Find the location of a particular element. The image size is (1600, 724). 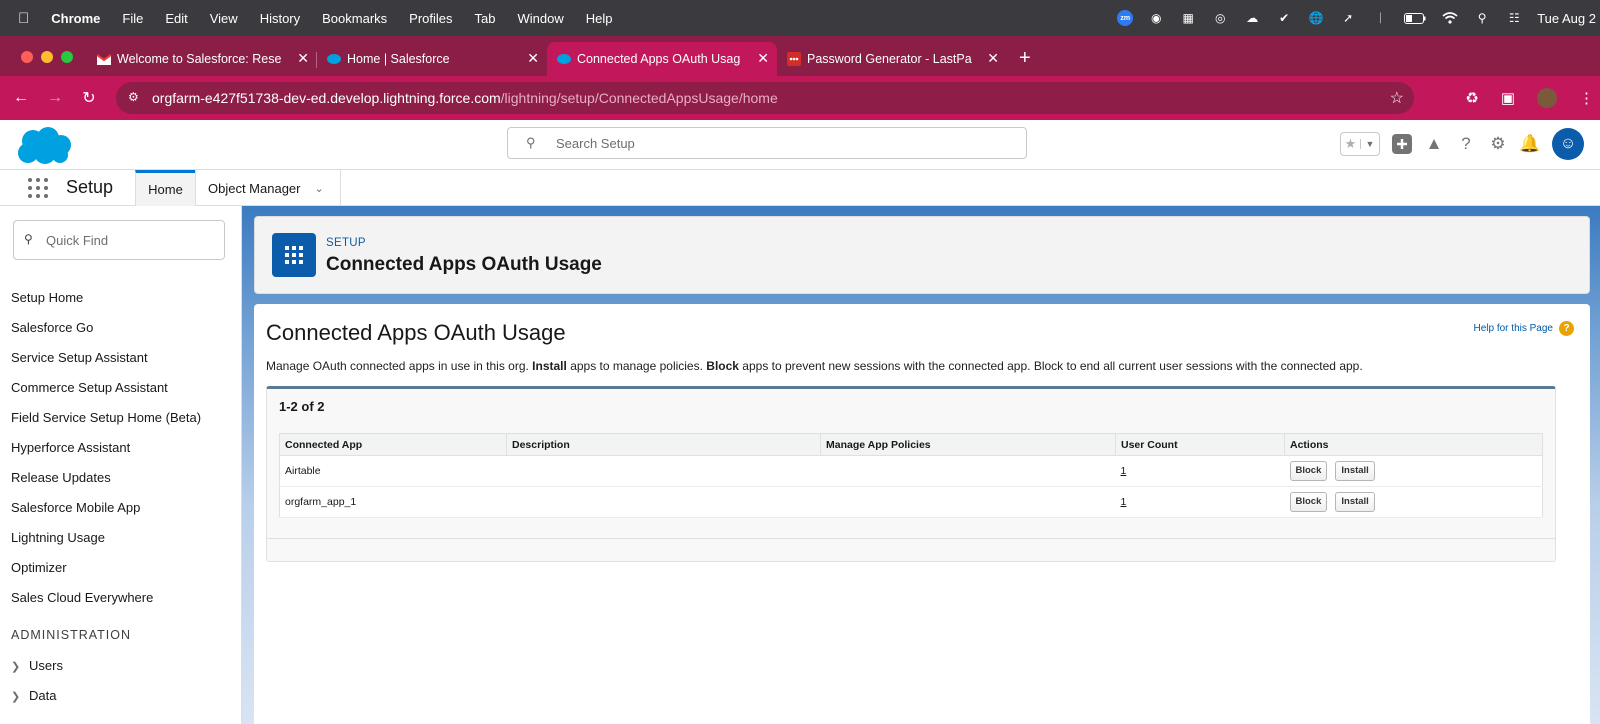

sidebar-item-salesforce-mobile-app: Salesforce Mobile App is located at coordinates (75, 507).